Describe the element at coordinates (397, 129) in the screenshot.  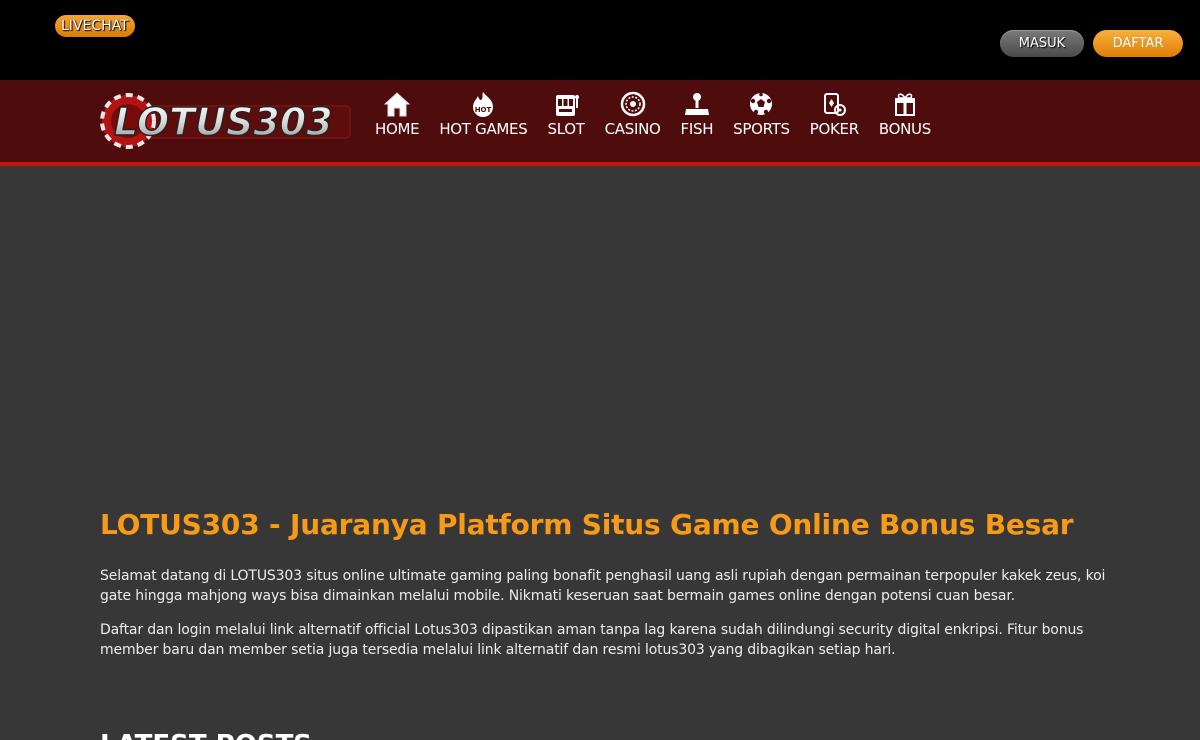
I see `nav-label: HOME` at that location.